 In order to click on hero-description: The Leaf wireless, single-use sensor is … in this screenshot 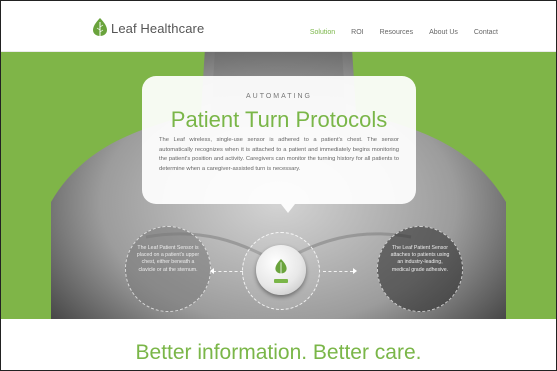, I will do `click(279, 154)`.